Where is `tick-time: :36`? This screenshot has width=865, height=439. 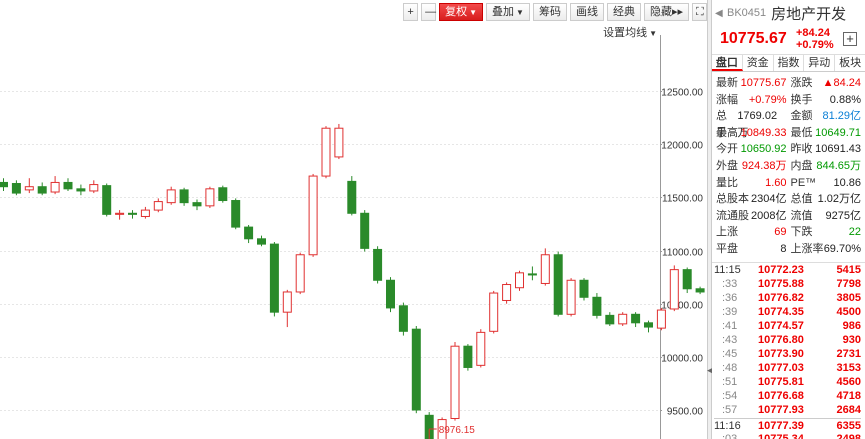
tick-time: :36 is located at coordinates (730, 297).